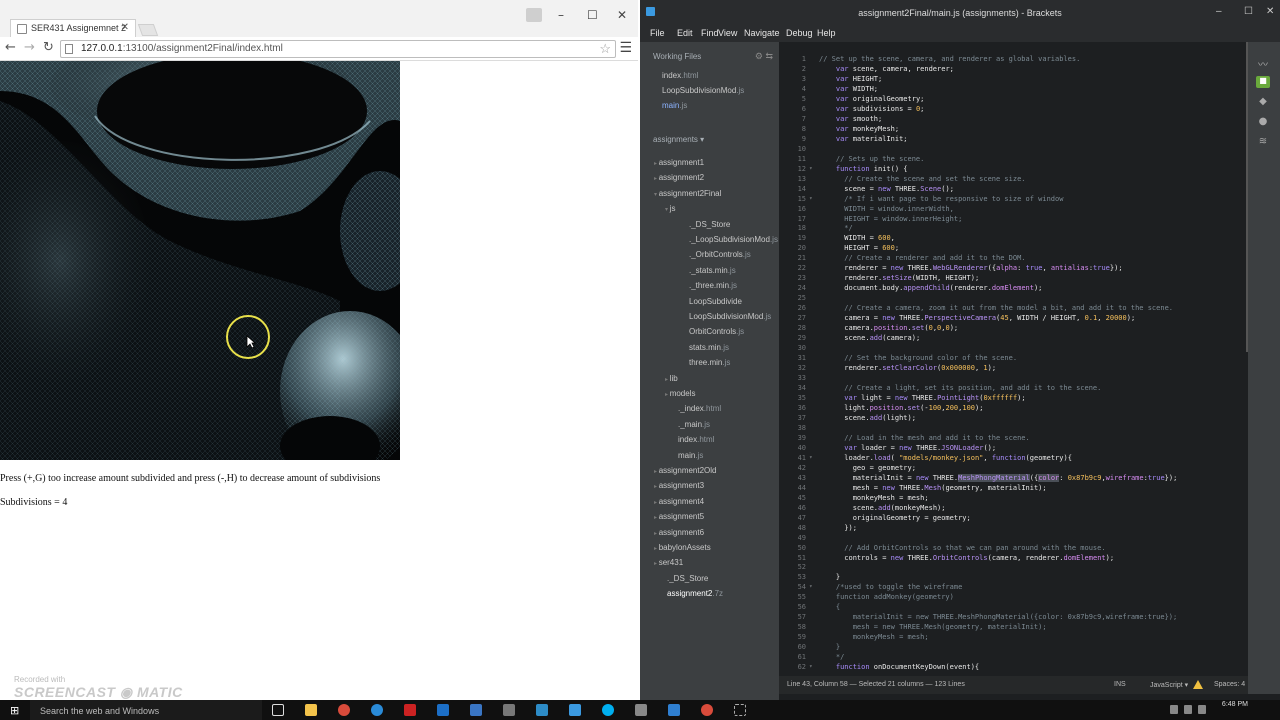 This screenshot has height=720, width=1280. I want to click on working-file-item: index.html, so click(680, 75).